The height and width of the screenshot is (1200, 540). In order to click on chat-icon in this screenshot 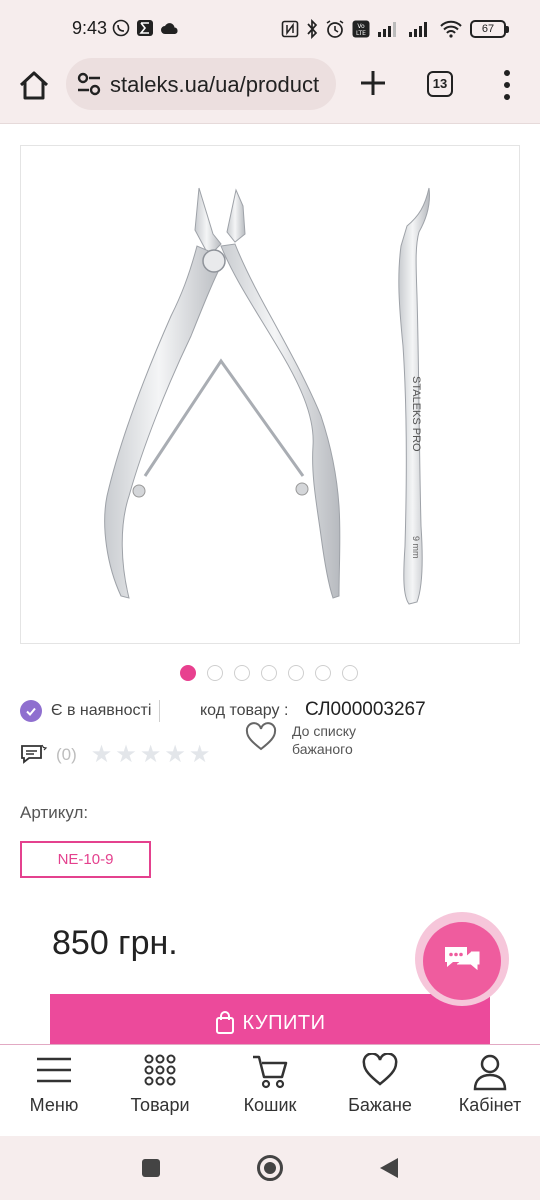, I will do `click(462, 959)`.